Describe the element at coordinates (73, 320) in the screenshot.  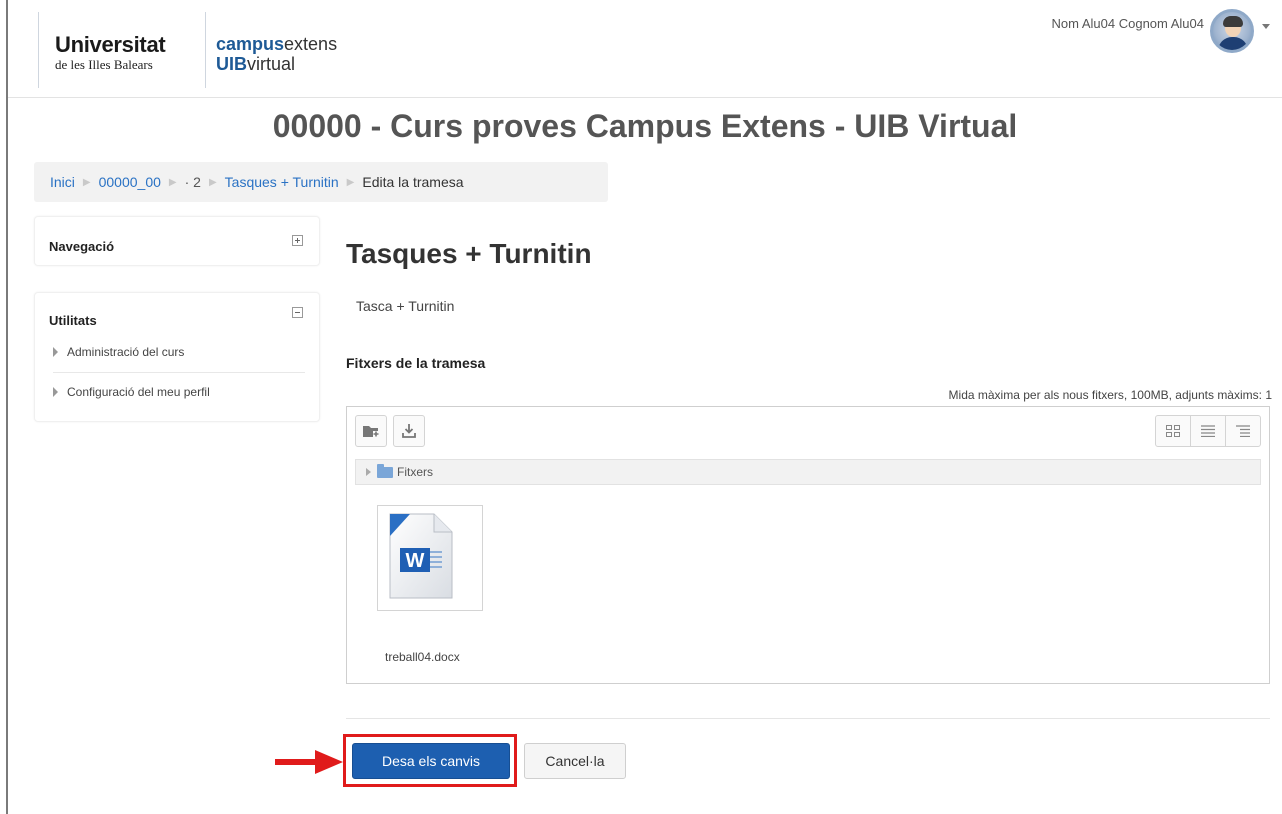
I see `utilities-block-title: Utilitats` at that location.